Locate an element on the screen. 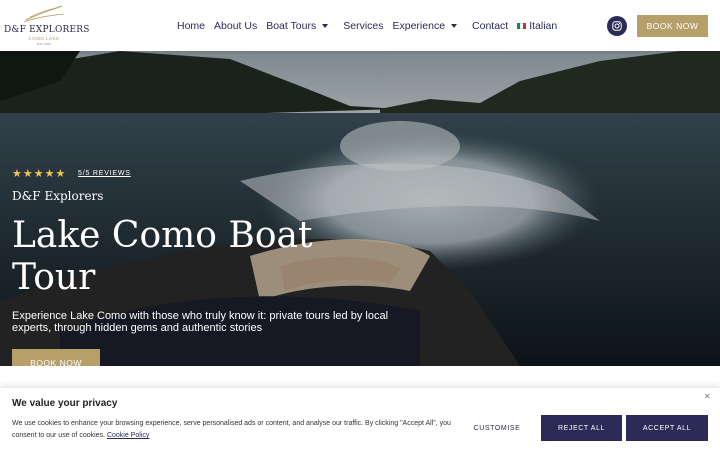  rating-stars: ★ ★ ★ ★ ★ is located at coordinates (39, 173).